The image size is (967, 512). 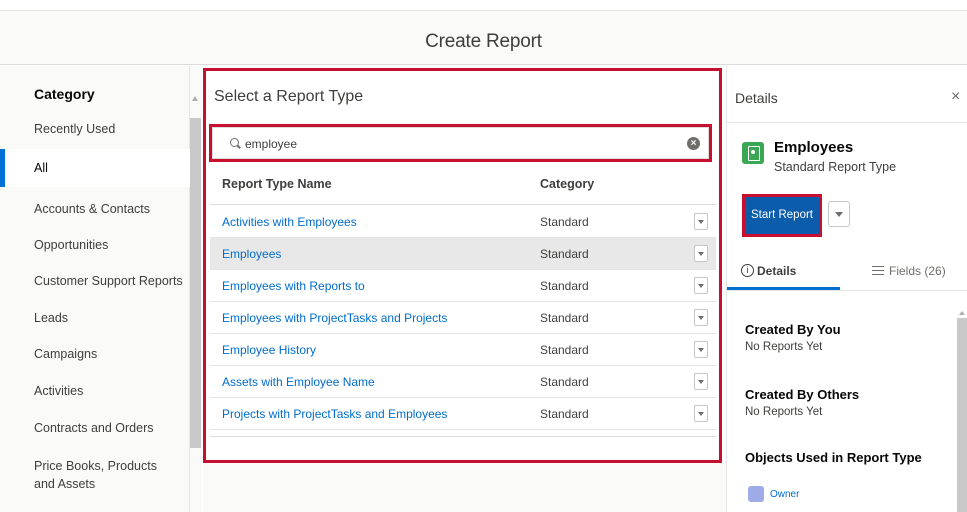 What do you see at coordinates (463, 254) in the screenshot?
I see `table-row: Employees Standard` at bounding box center [463, 254].